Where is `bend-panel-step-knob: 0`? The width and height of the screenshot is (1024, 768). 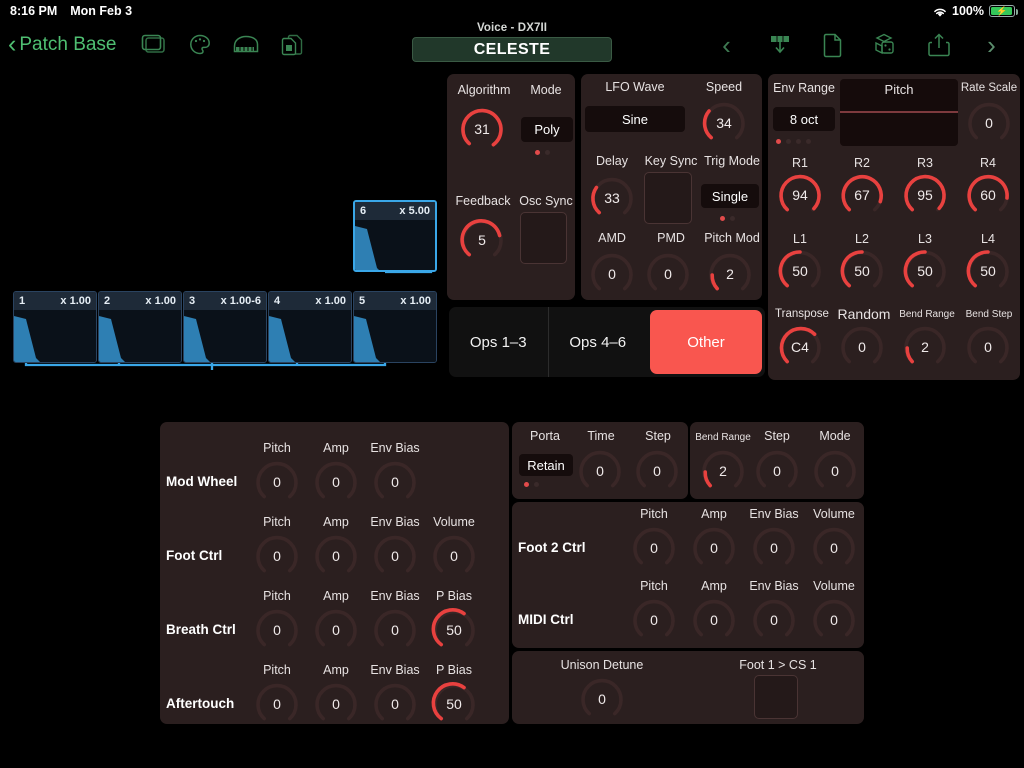
bend-panel-step-knob: 0 is located at coordinates (777, 471).